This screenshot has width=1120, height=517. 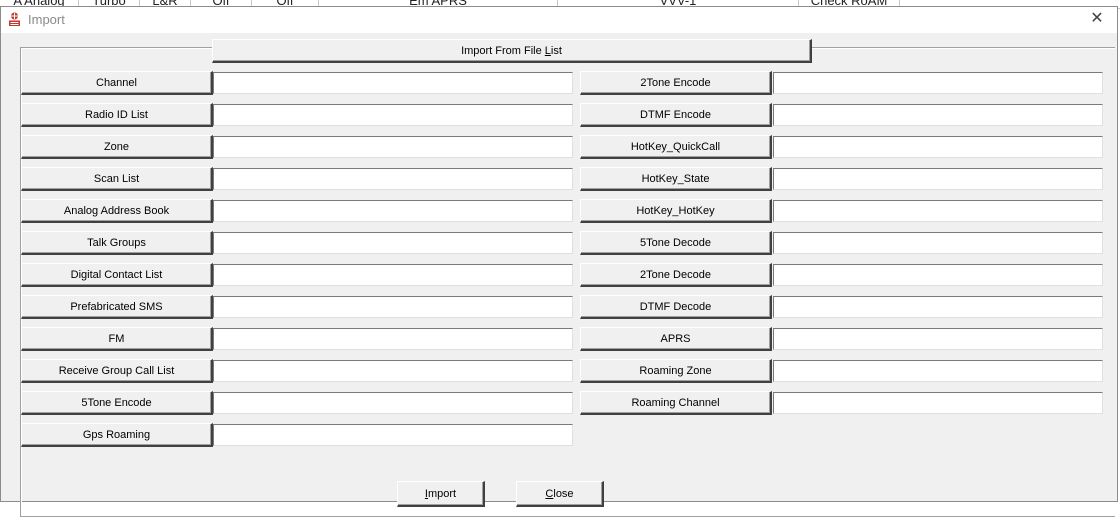 I want to click on 2tone-decode-select-button: 2Tone Decode, so click(x=676, y=275).